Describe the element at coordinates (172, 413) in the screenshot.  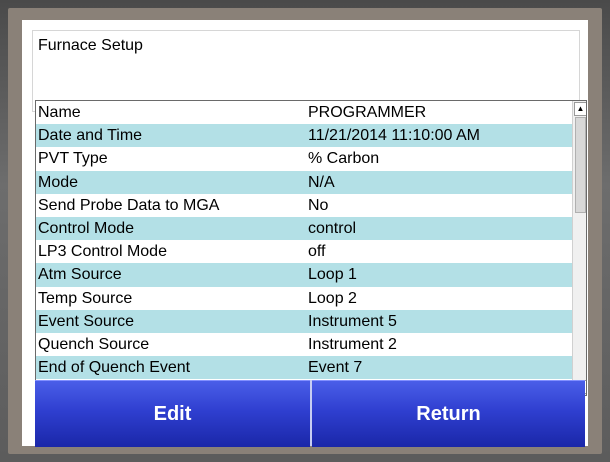
I see `edit-button: Edit` at that location.